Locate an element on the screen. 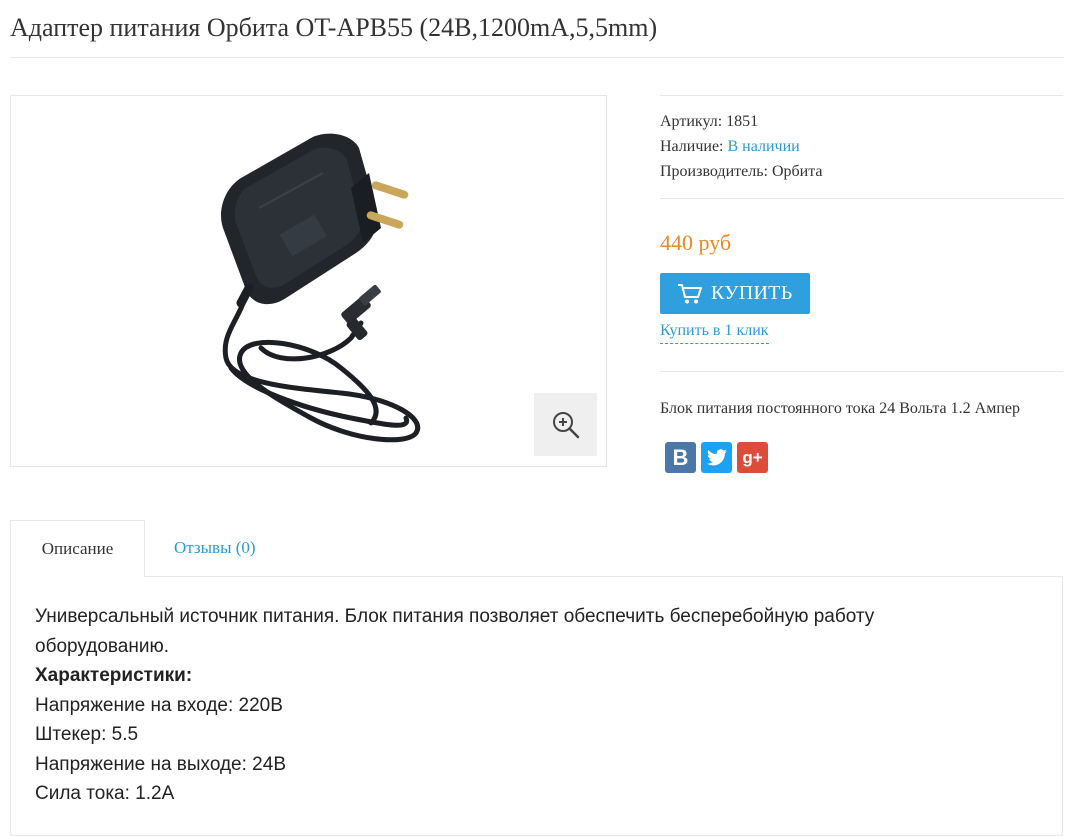  google-plus-icon: g+ is located at coordinates (752, 457).